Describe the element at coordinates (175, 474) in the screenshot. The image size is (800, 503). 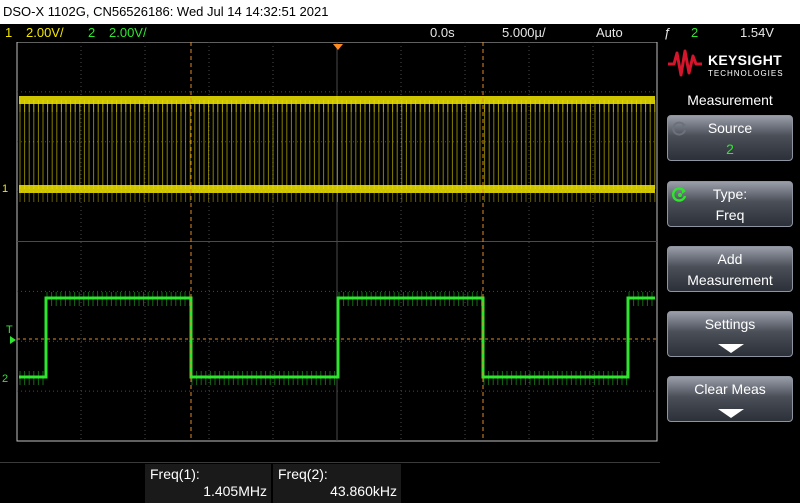
I see `measurement-label: Freq(1):` at that location.